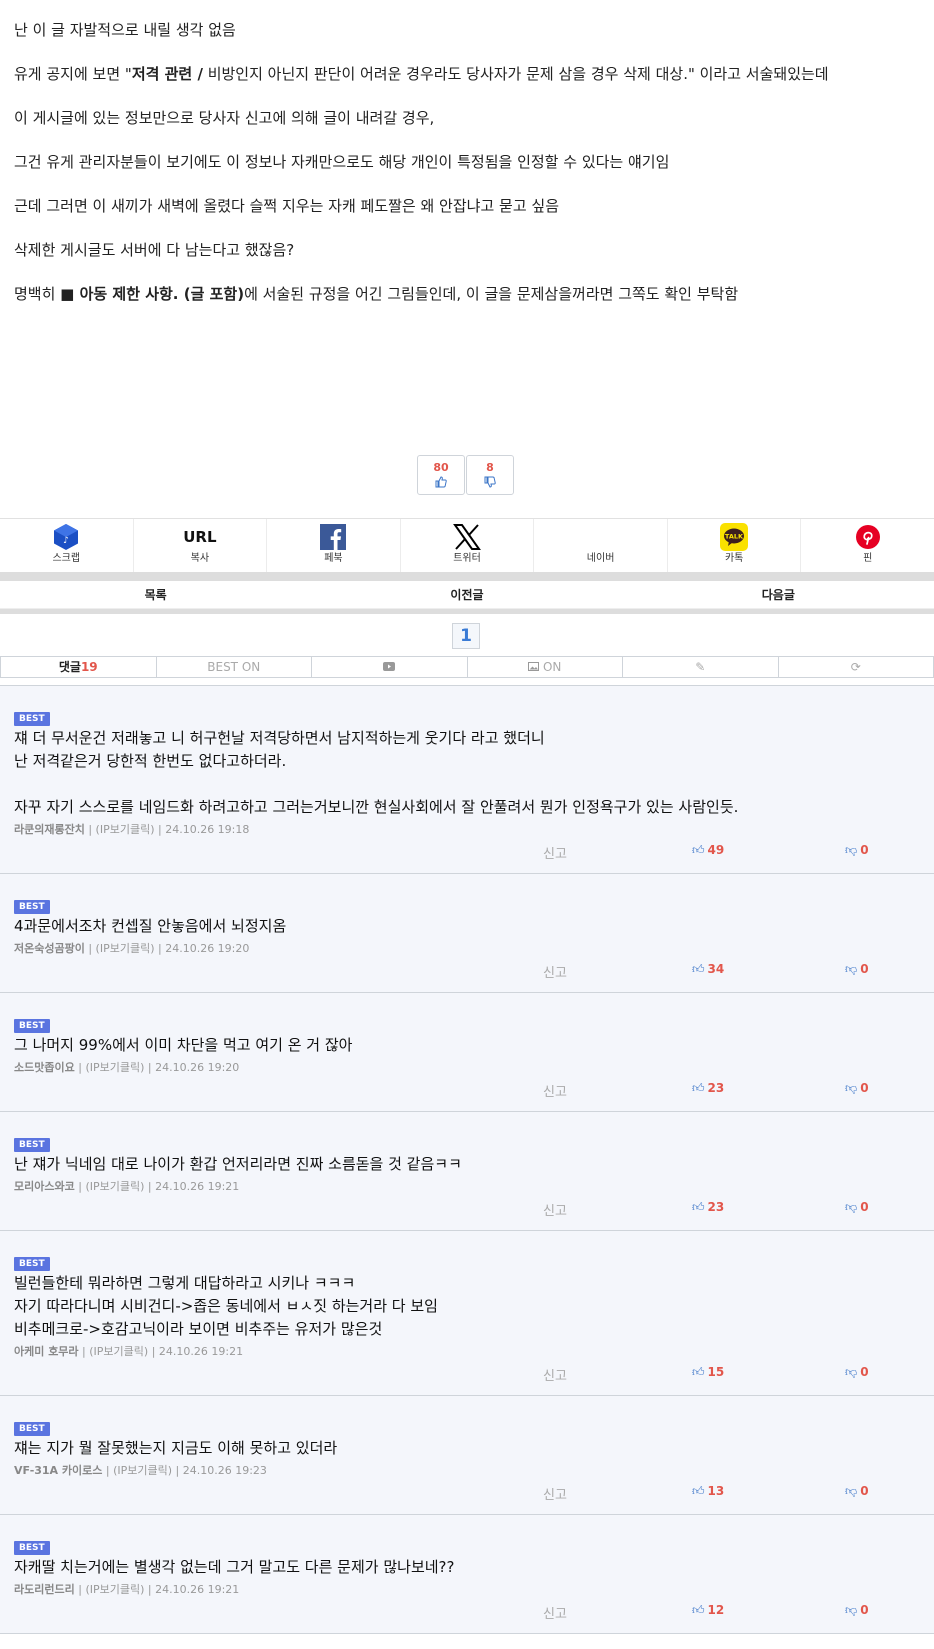 This screenshot has width=934, height=1649. Describe the element at coordinates (44, 1186) in the screenshot. I see `comment-author: 모리아스와코` at that location.